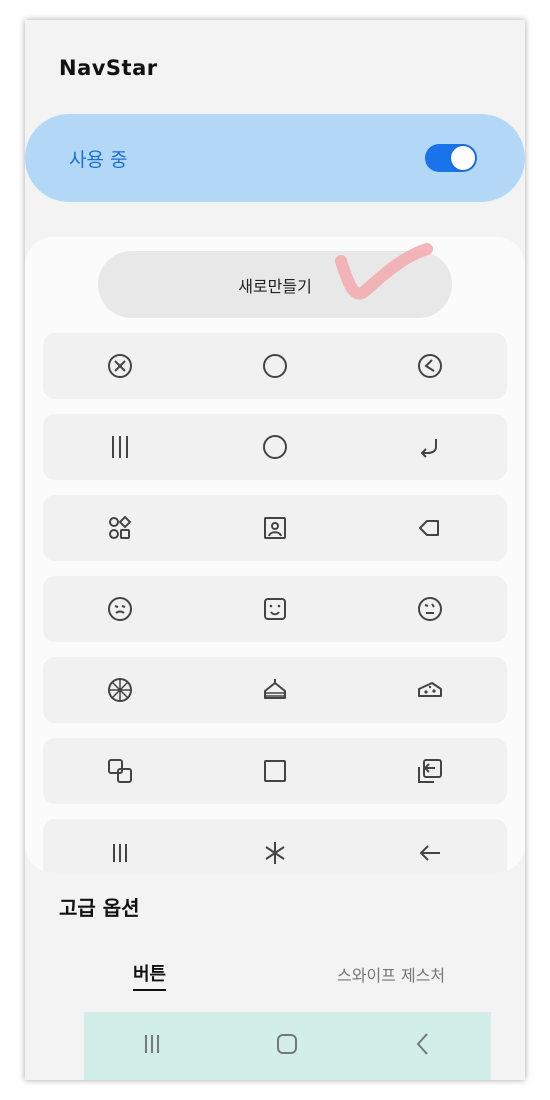  Describe the element at coordinates (120, 528) in the screenshot. I see `grid-shapes-icon` at that location.